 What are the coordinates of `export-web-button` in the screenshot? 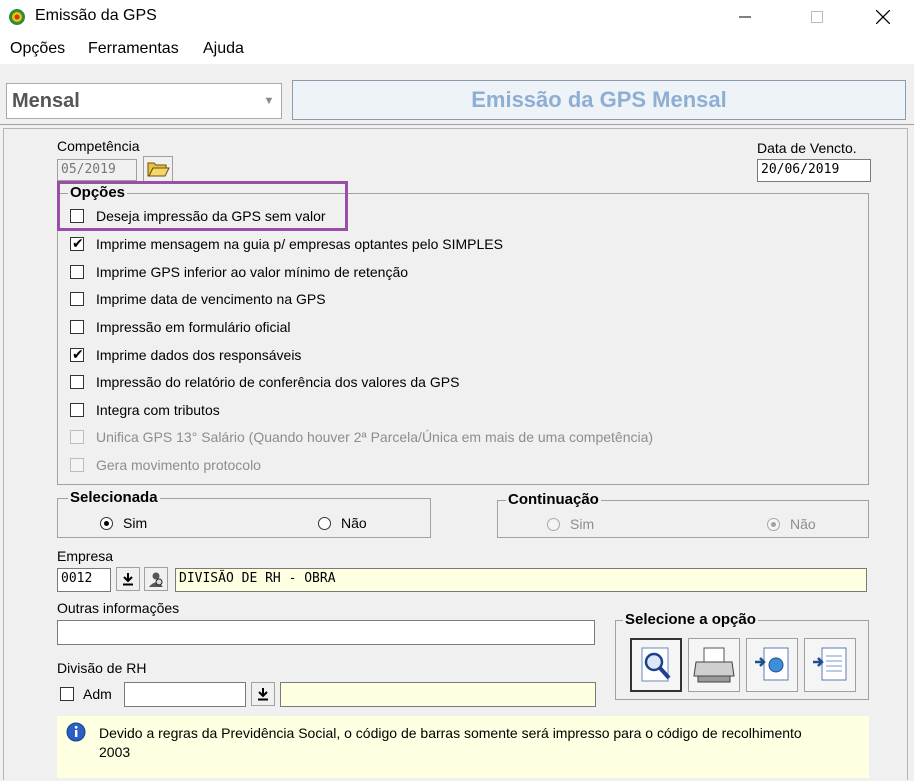 It's located at (772, 665).